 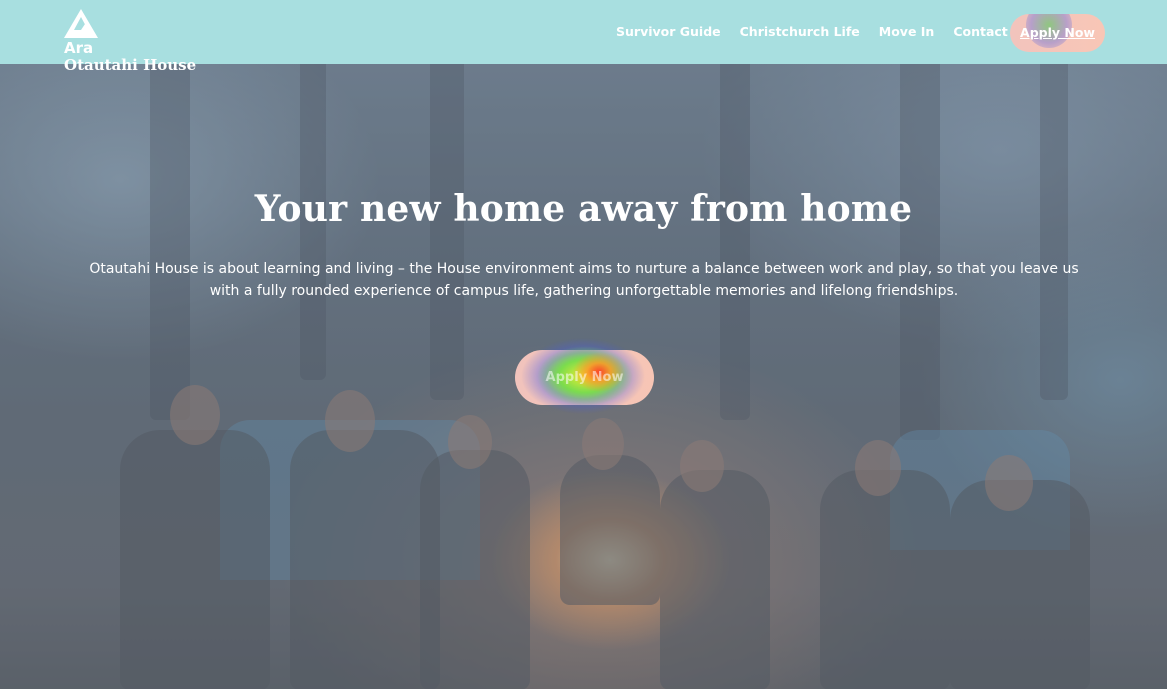 I want to click on logo-text-house: Otautahi House, so click(x=130, y=65).